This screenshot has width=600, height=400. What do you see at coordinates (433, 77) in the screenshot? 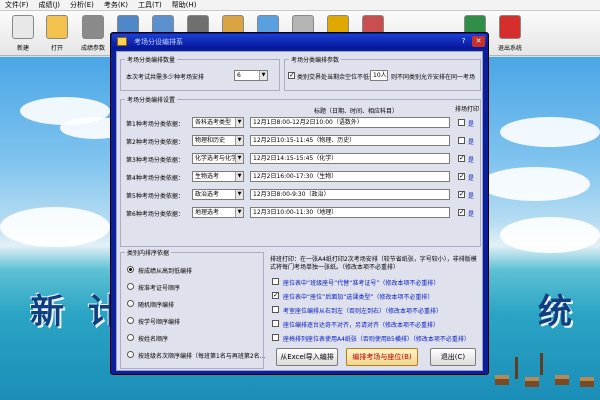
I see `merge-rooms-label-post: 则不同类别允许安排在同一考场` at bounding box center [433, 77].